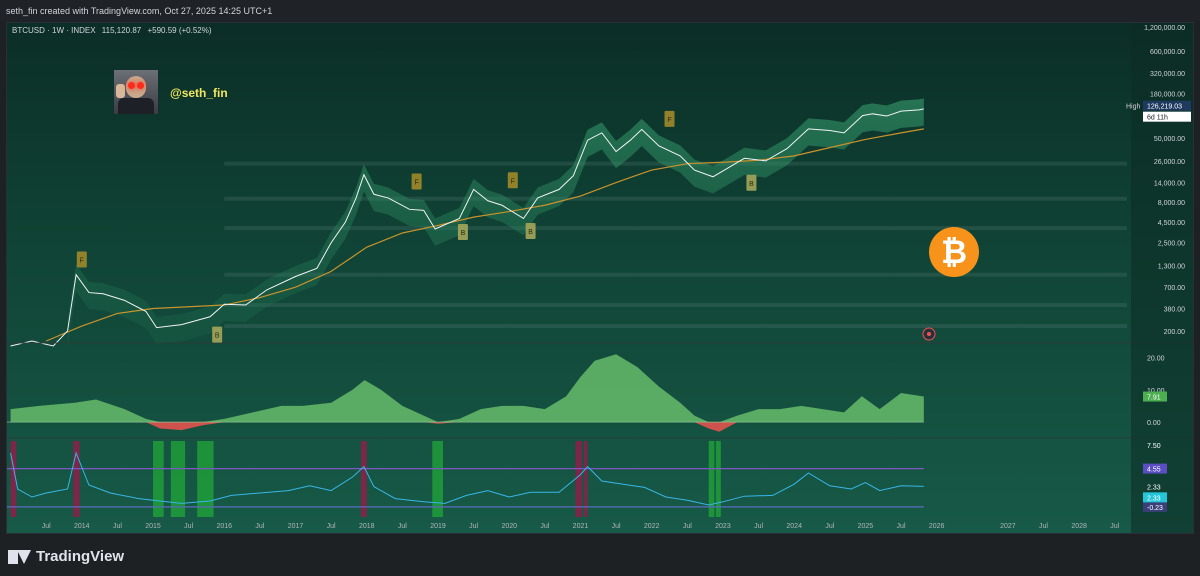 This screenshot has width=1200, height=576. Describe the element at coordinates (199, 93) in the screenshot. I see `author-handle: @seth_fin` at that location.